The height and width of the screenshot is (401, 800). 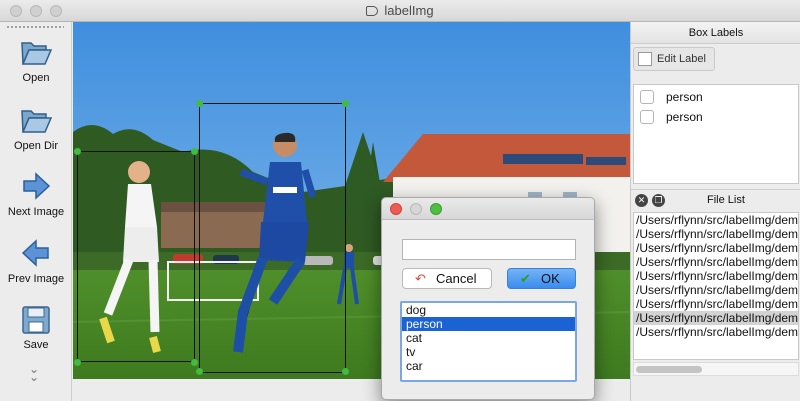 What do you see at coordinates (36, 279) in the screenshot?
I see `prev-image-label: Prev Image` at bounding box center [36, 279].